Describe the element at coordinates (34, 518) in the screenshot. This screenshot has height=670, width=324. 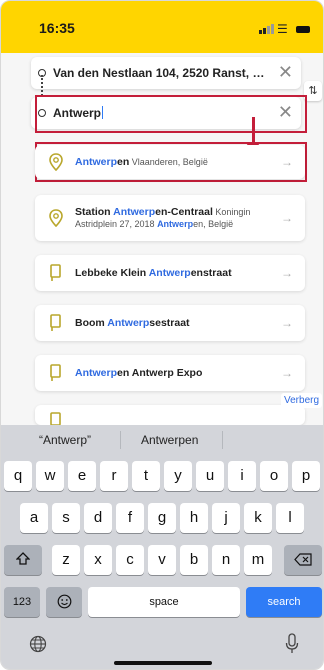
I see `key: a` at that location.